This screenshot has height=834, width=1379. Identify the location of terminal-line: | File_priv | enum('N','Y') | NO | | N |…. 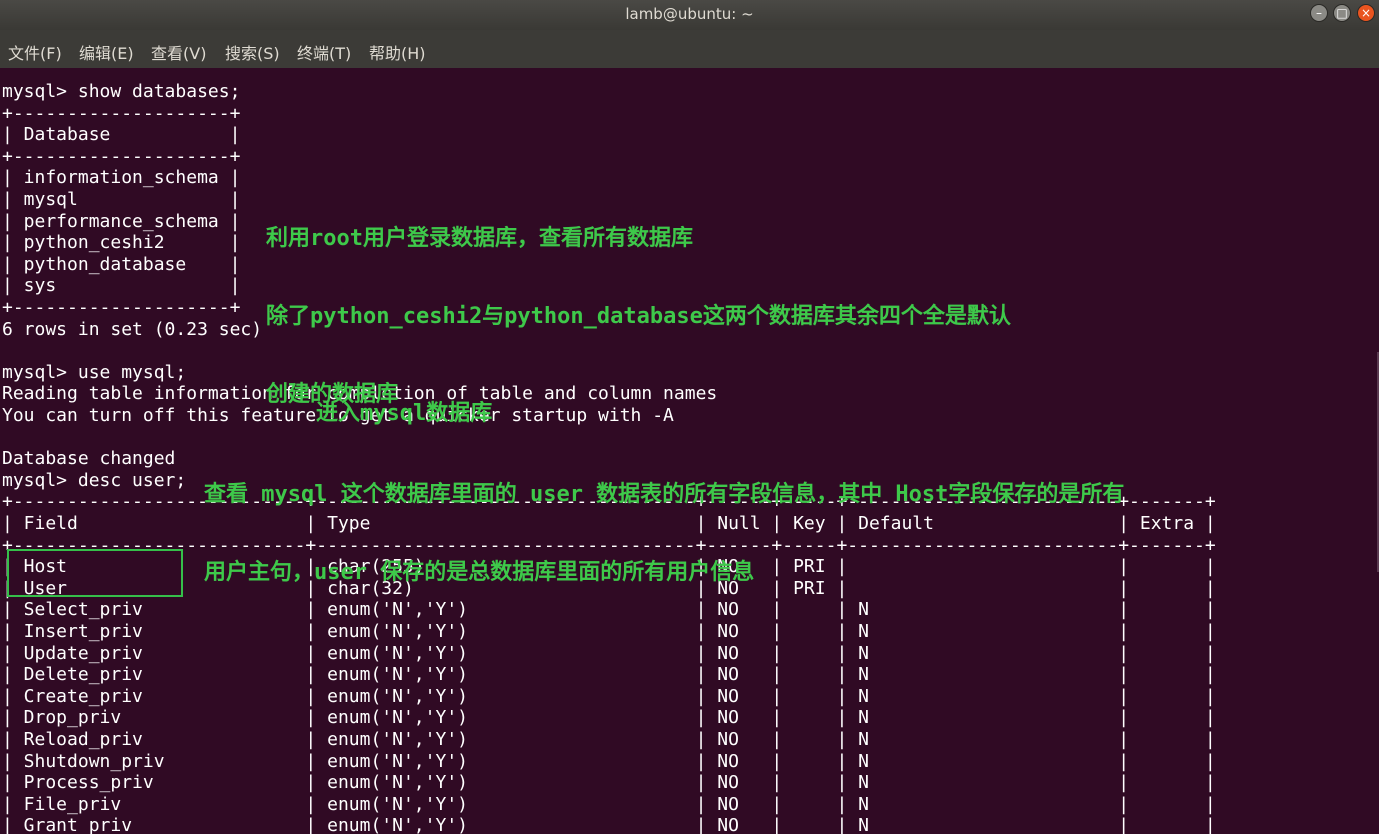
(609, 804).